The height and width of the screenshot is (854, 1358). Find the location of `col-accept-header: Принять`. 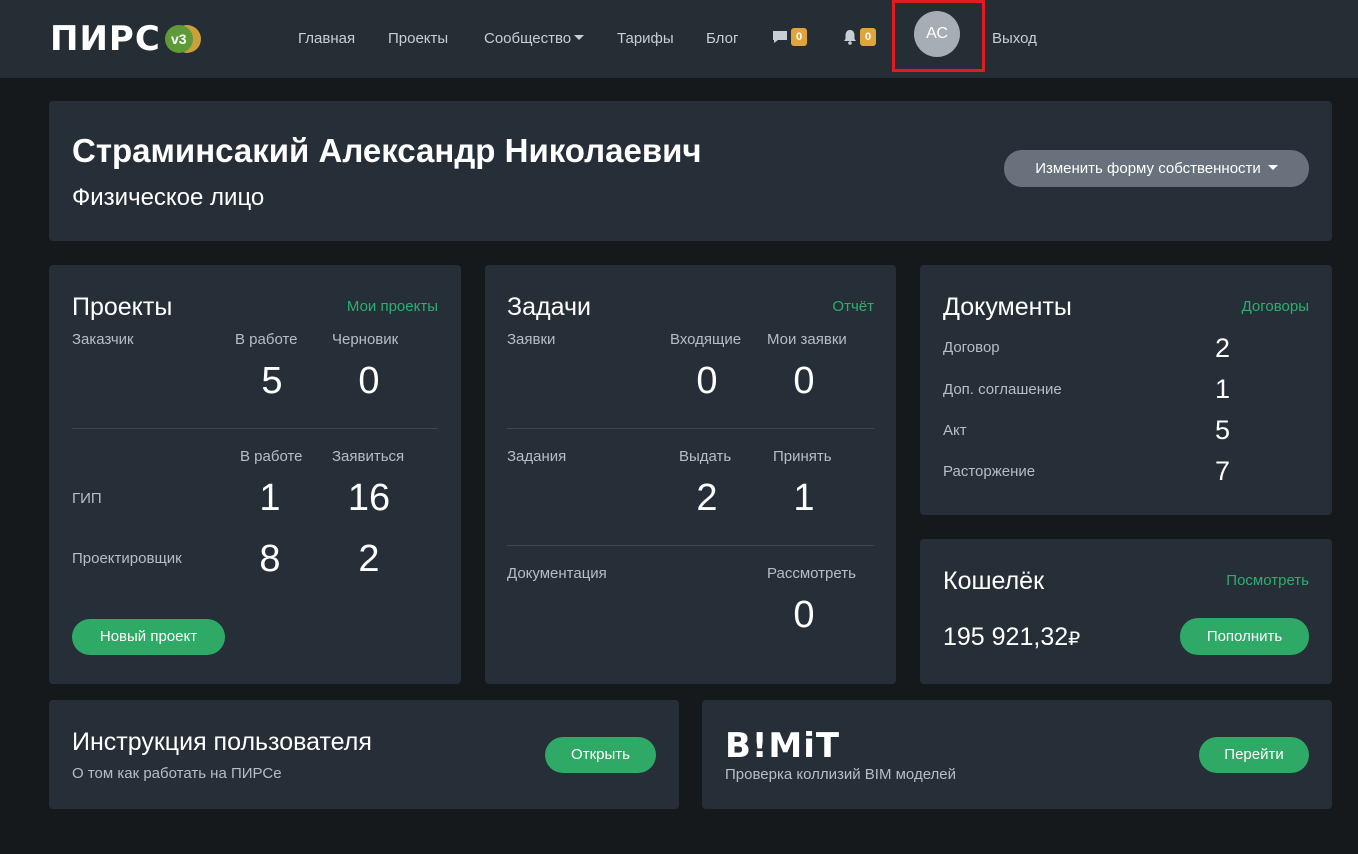

col-accept-header: Принять is located at coordinates (802, 456).